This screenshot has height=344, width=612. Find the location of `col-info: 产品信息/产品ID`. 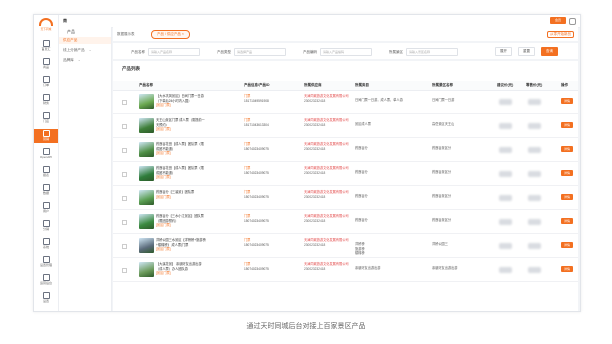

col-info: 产品信息/产品ID is located at coordinates (257, 85).